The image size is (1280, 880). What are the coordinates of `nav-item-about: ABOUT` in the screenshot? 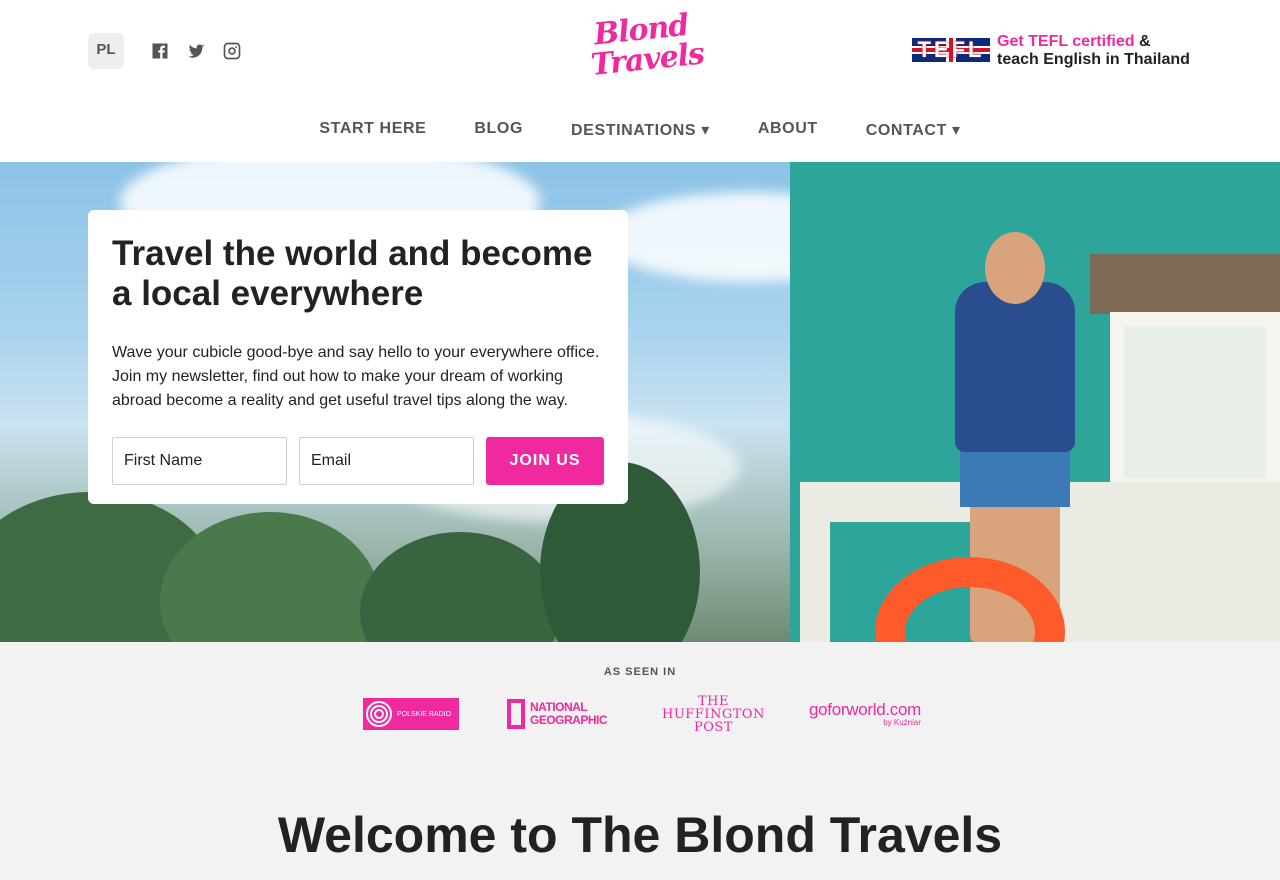 It's located at (788, 131).